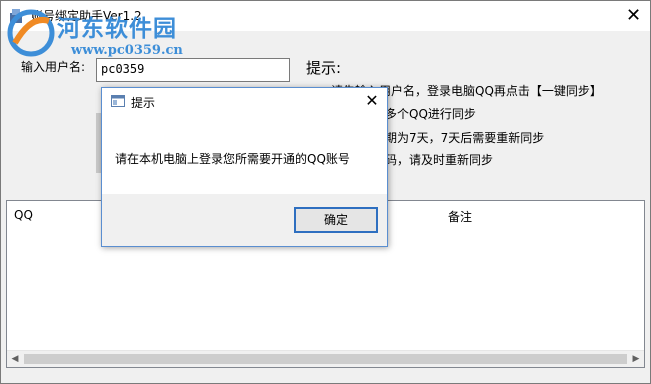 Image resolution: width=651 pixels, height=384 pixels. What do you see at coordinates (636, 359) in the screenshot?
I see `scroll-right-icon: ▶` at bounding box center [636, 359].